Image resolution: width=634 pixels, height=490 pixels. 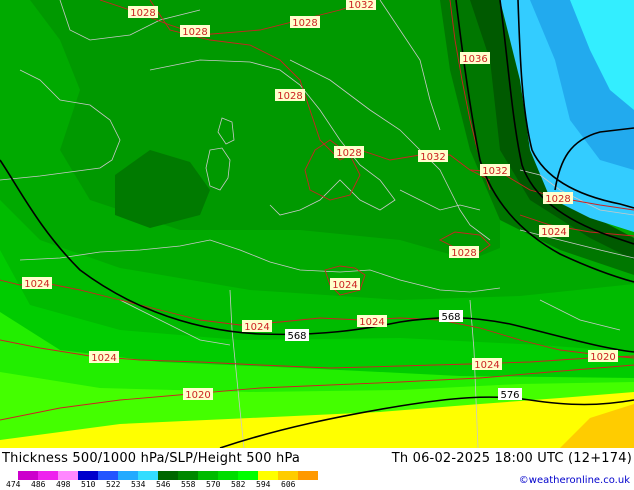 What do you see at coordinates (163, 484) in the screenshot?
I see `colorbar-tick-label: 546` at bounding box center [163, 484].